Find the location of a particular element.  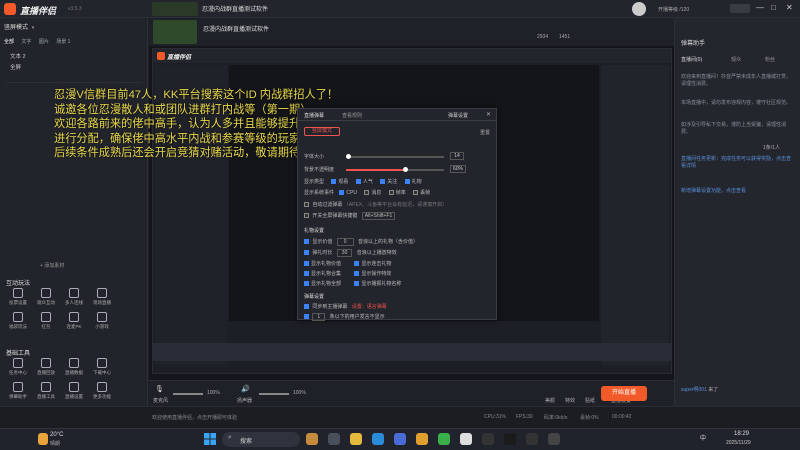

microphone-icon: 🎙 is located at coordinates (159, 389).